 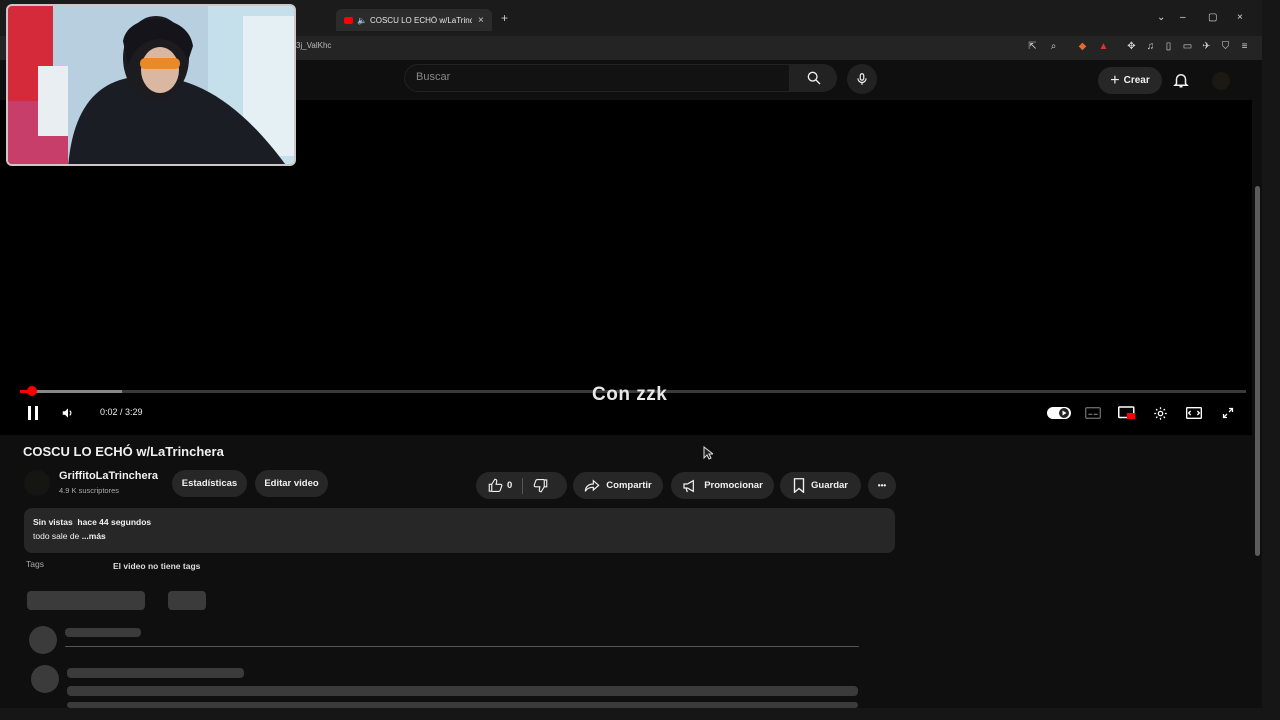 What do you see at coordinates (157, 566) in the screenshot?
I see `tags-value: El video no tiene tags` at bounding box center [157, 566].